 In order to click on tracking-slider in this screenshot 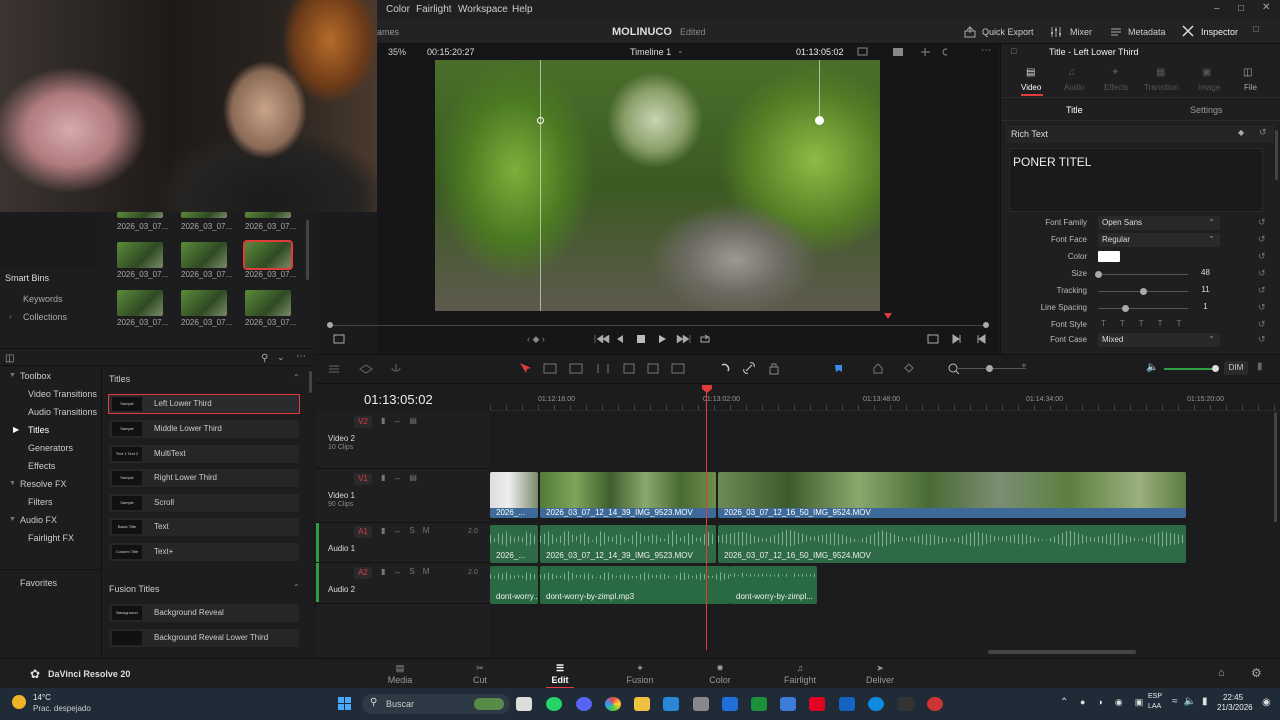, I will do `click(1143, 291)`.